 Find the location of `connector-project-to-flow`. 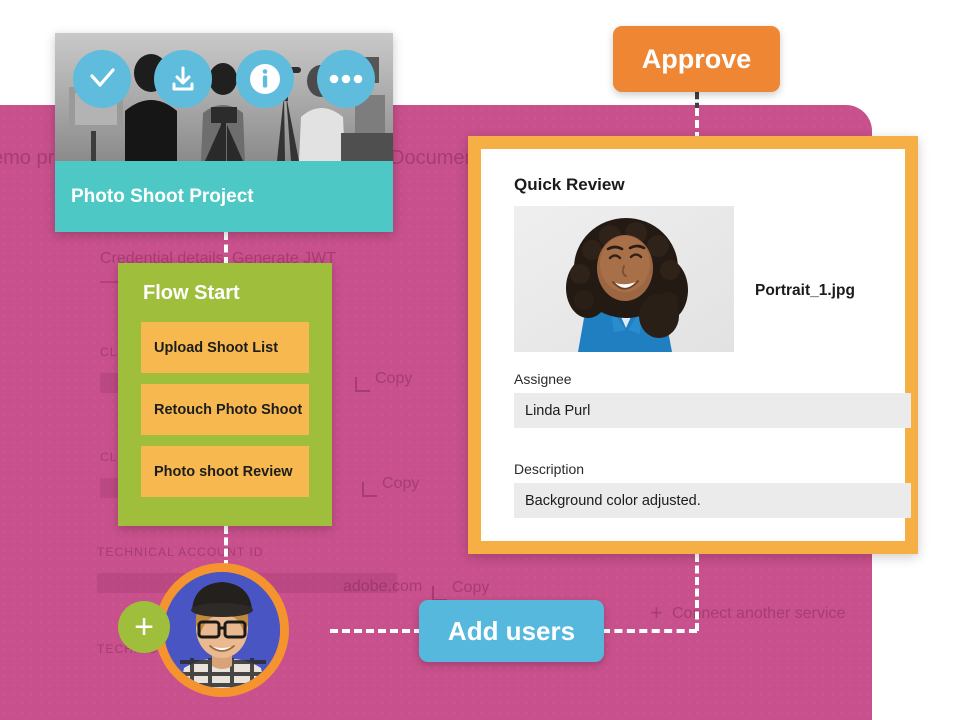

connector-project-to-flow is located at coordinates (226, 248).